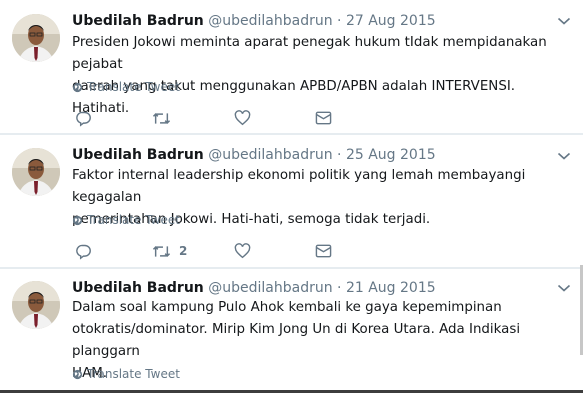 The height and width of the screenshot is (393, 583). What do you see at coordinates (222, 118) in the screenshot?
I see `tweet-actions` at bounding box center [222, 118].